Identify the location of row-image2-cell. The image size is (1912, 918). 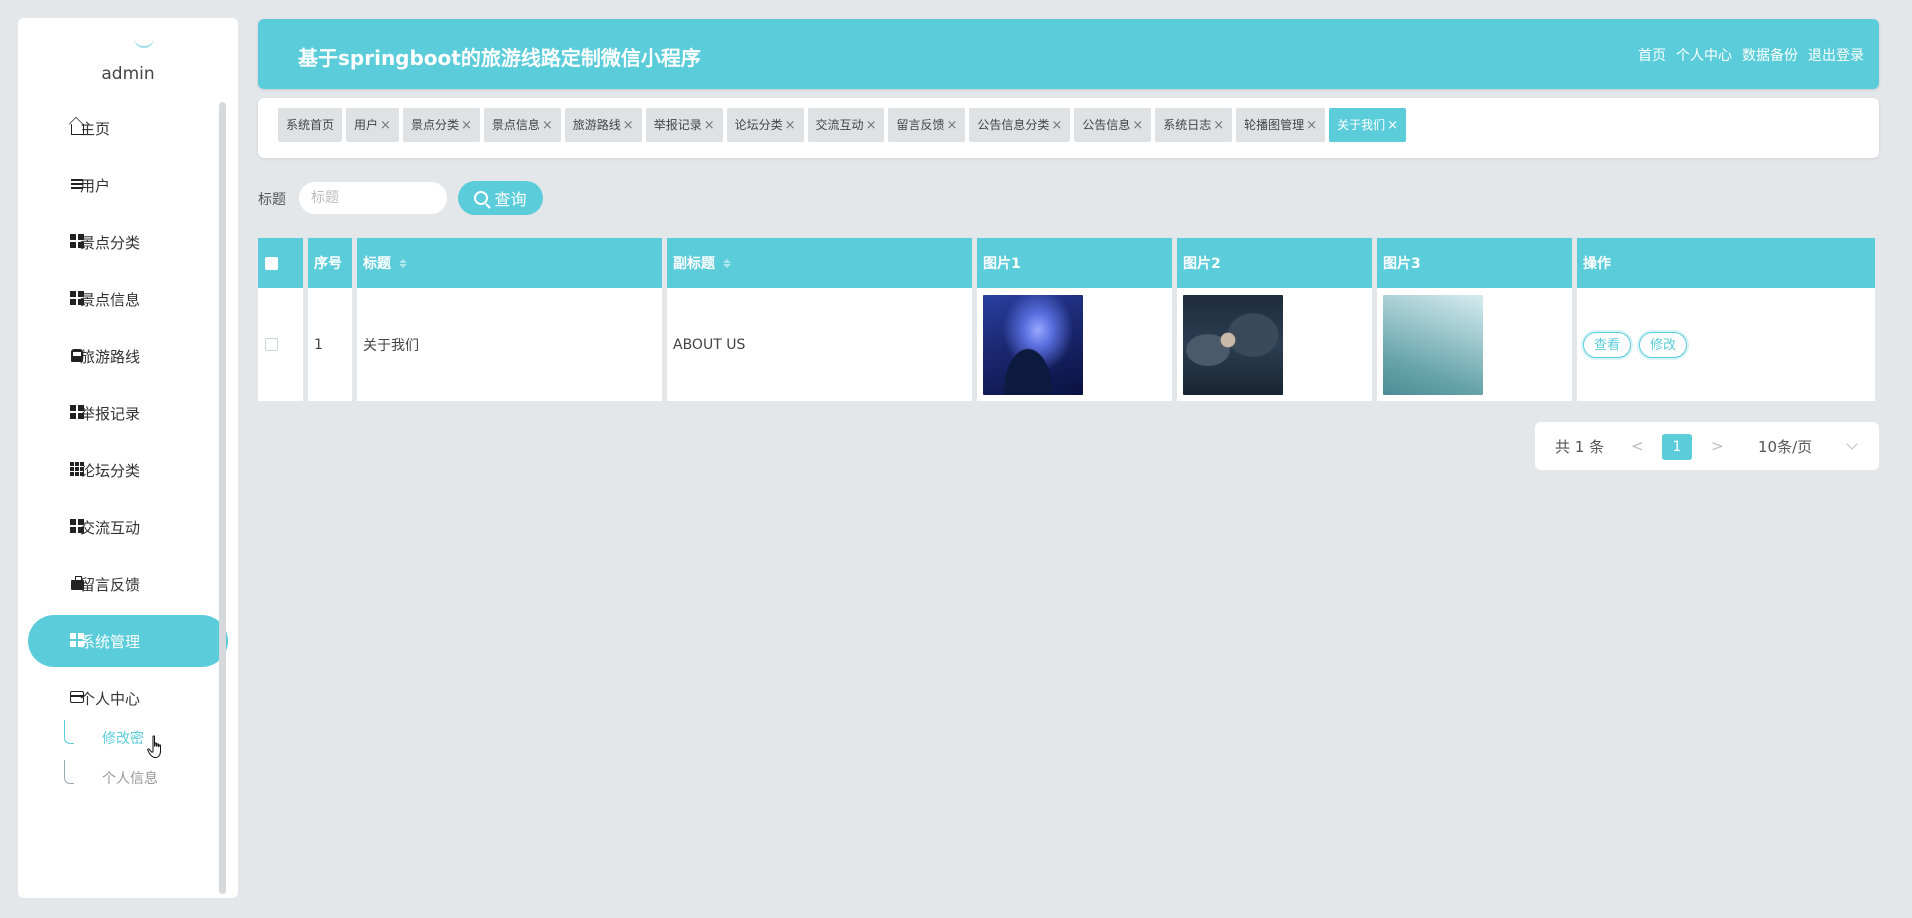
(1274, 344).